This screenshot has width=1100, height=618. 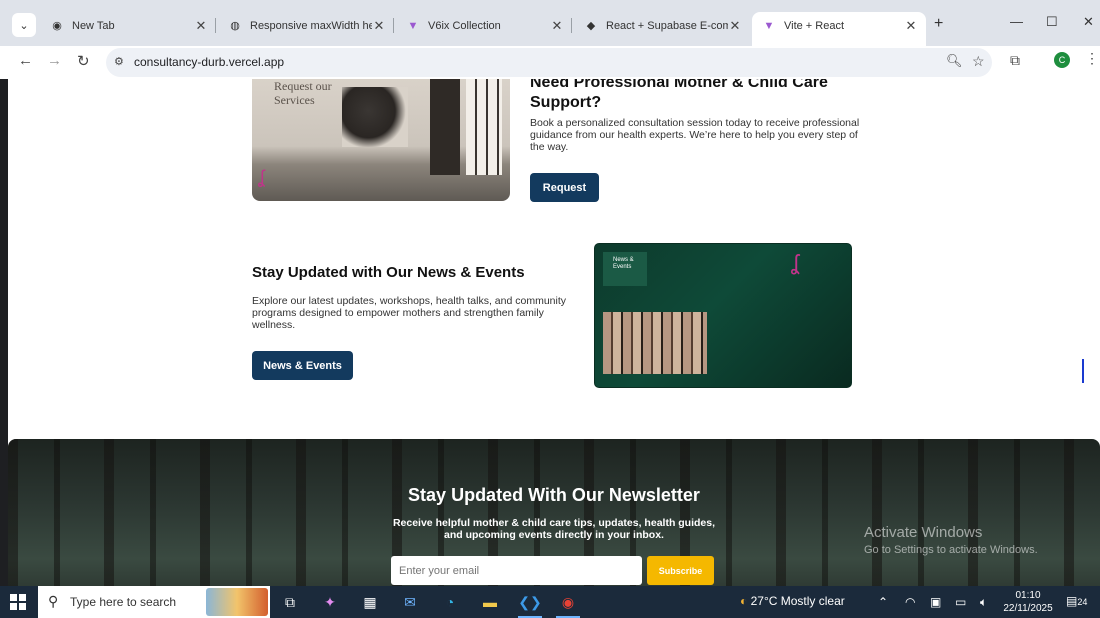 What do you see at coordinates (591, 26) in the screenshot?
I see `diamond-icon: ◆` at bounding box center [591, 26].